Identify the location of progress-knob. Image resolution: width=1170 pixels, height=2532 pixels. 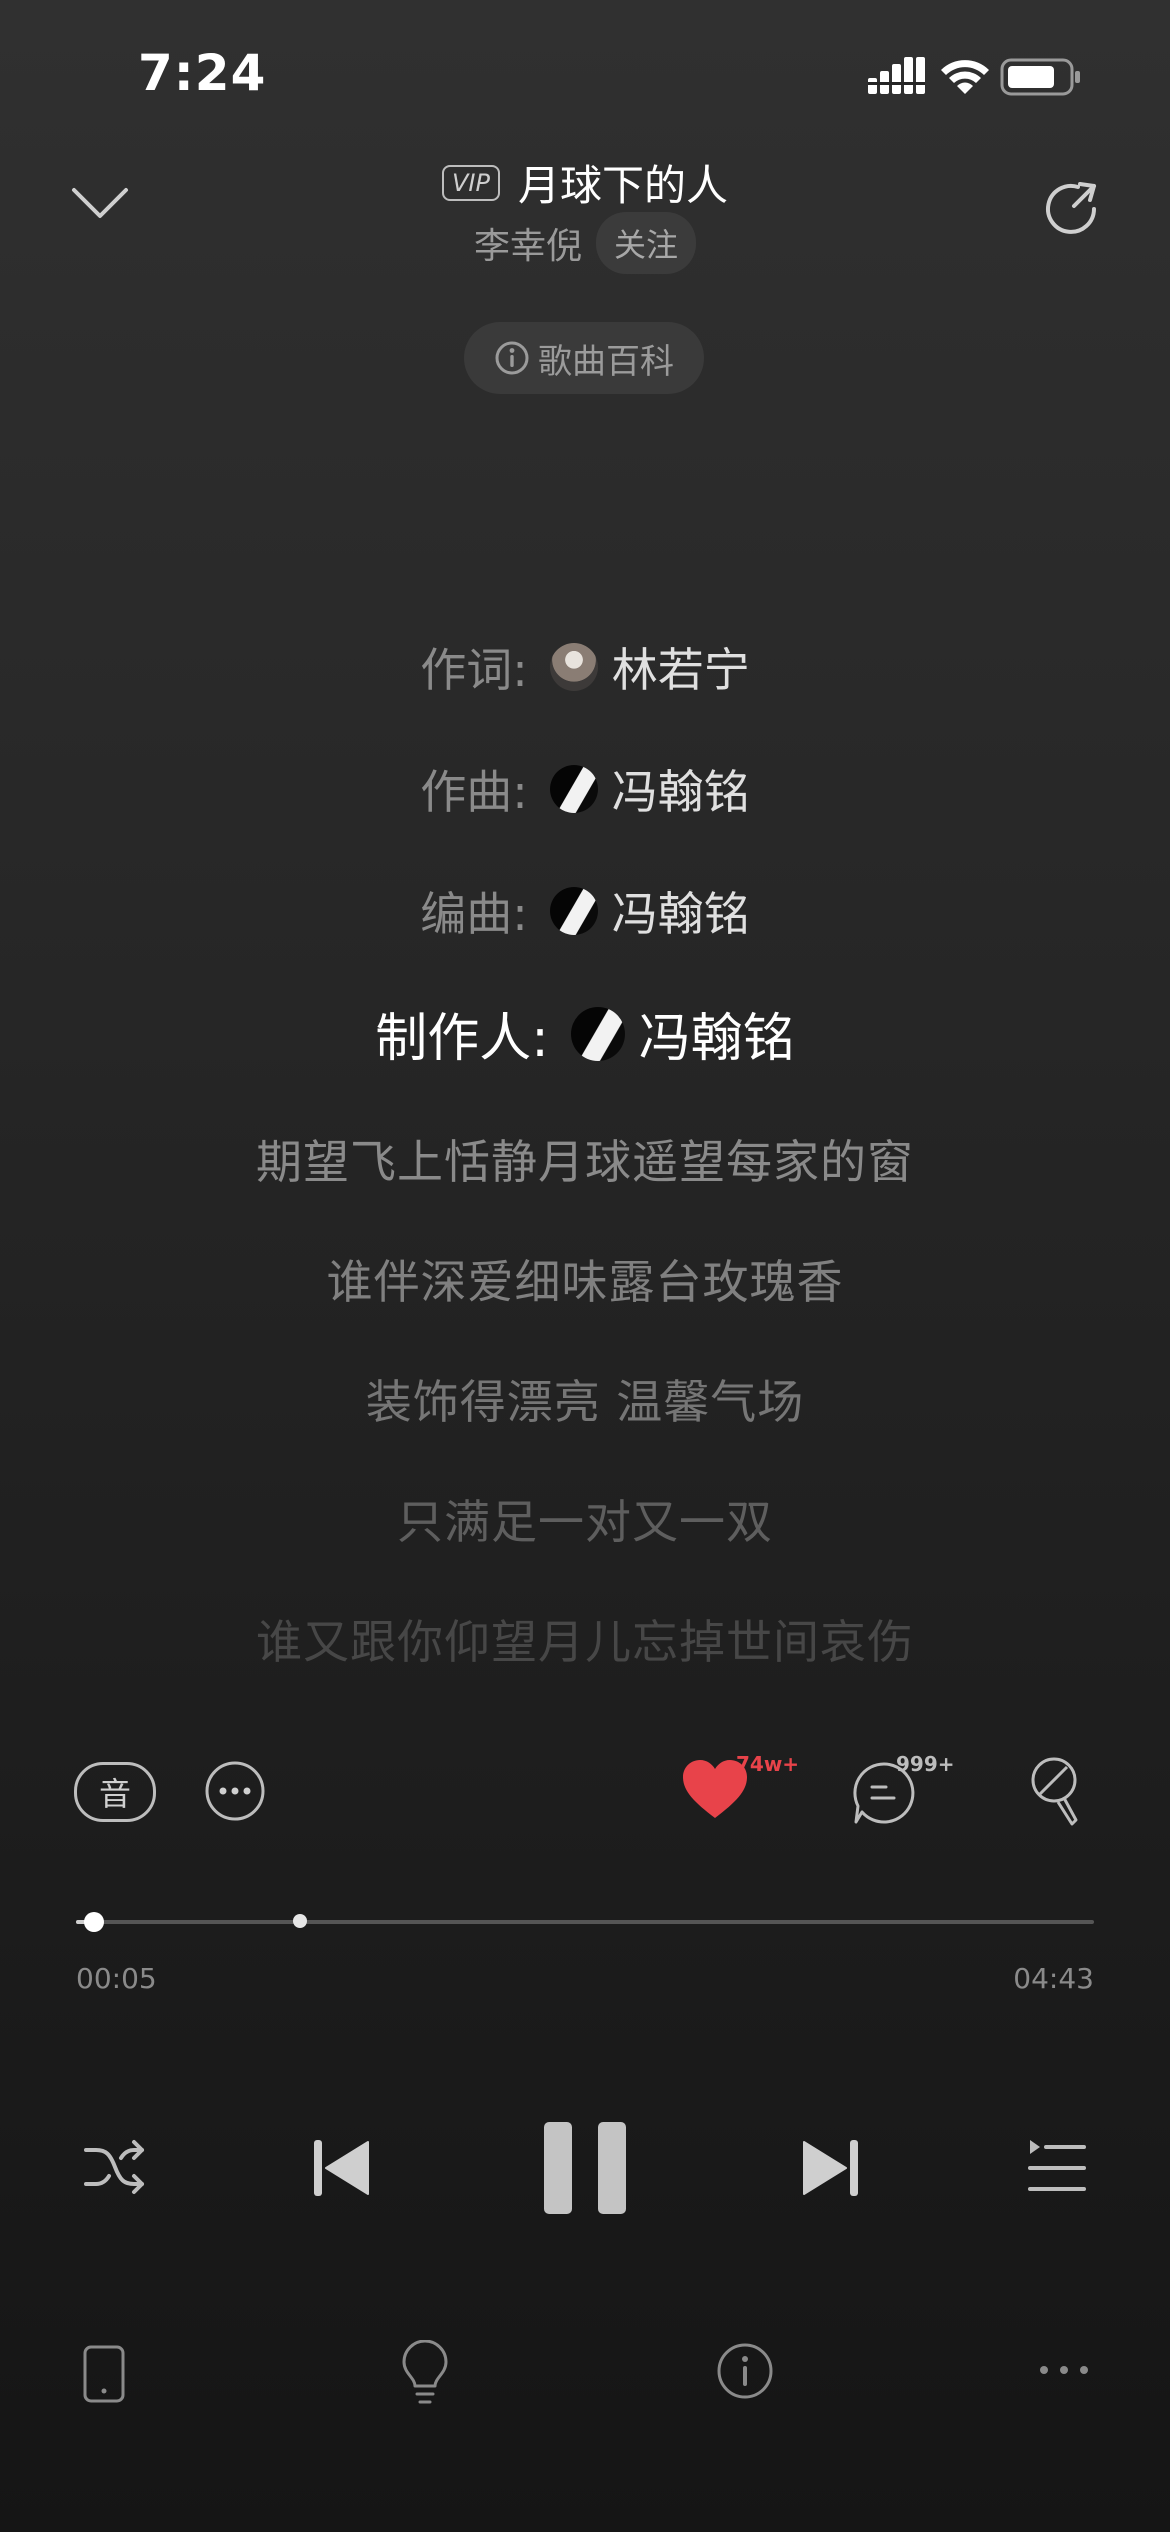
(94, 1922).